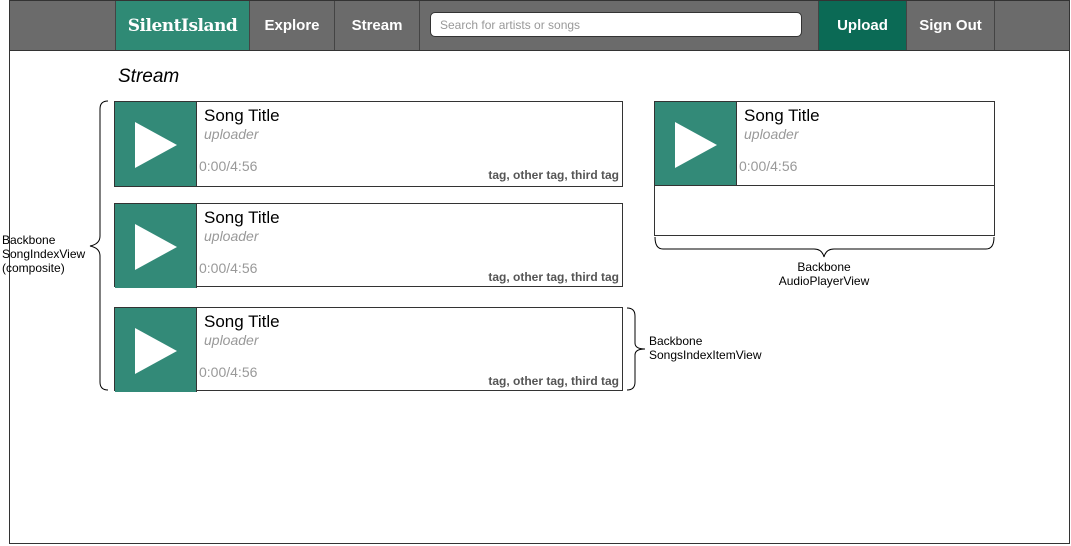 This screenshot has width=1071, height=546. What do you see at coordinates (824, 143) in the screenshot?
I see `audio-player: Song Title uploader 0:00/4:56` at bounding box center [824, 143].